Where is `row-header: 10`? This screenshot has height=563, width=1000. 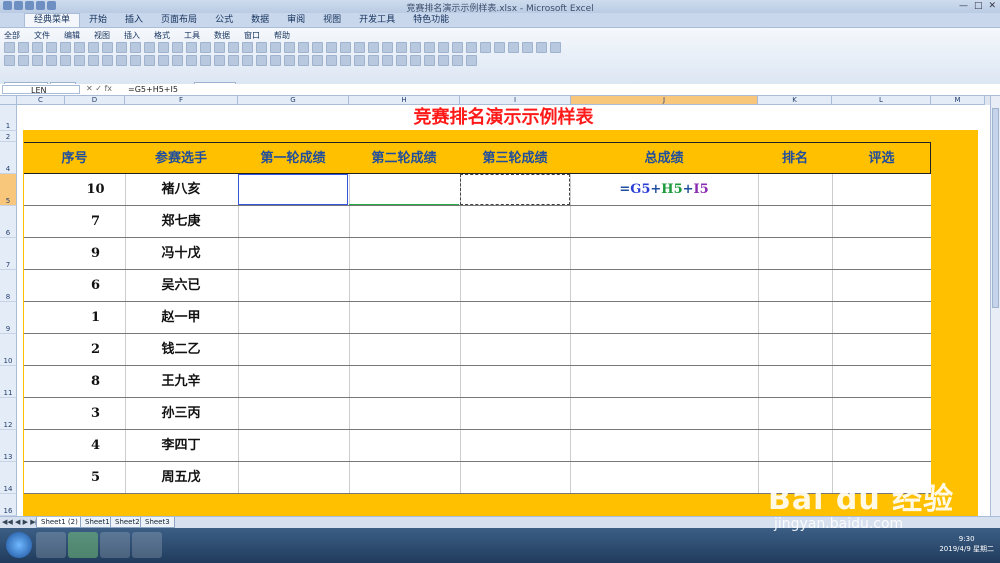 row-header: 10 is located at coordinates (8, 350).